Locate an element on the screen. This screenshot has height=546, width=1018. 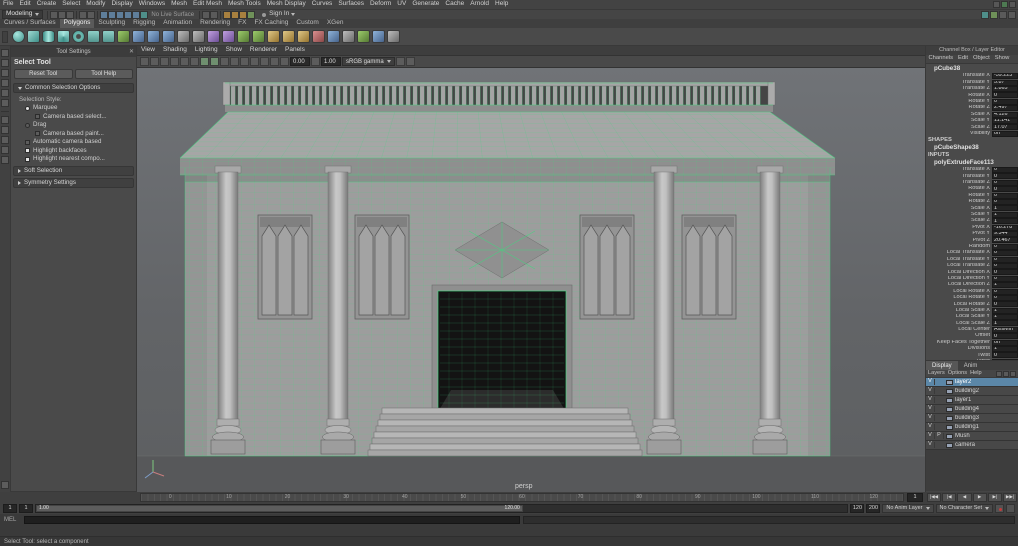
shelf-extract-icon is located at coordinates (213, 36).